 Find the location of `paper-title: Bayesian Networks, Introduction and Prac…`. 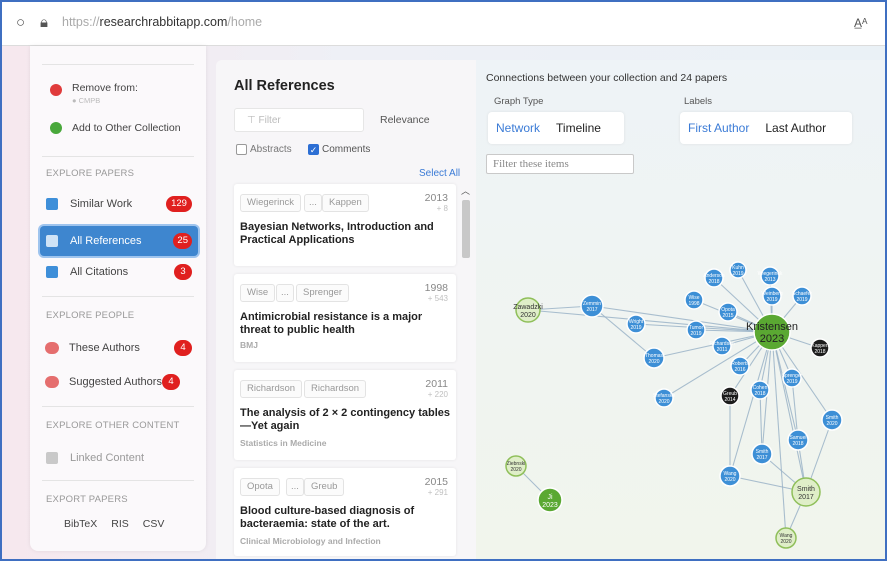

paper-title: Bayesian Networks, Introduction and Prac… is located at coordinates (337, 233).